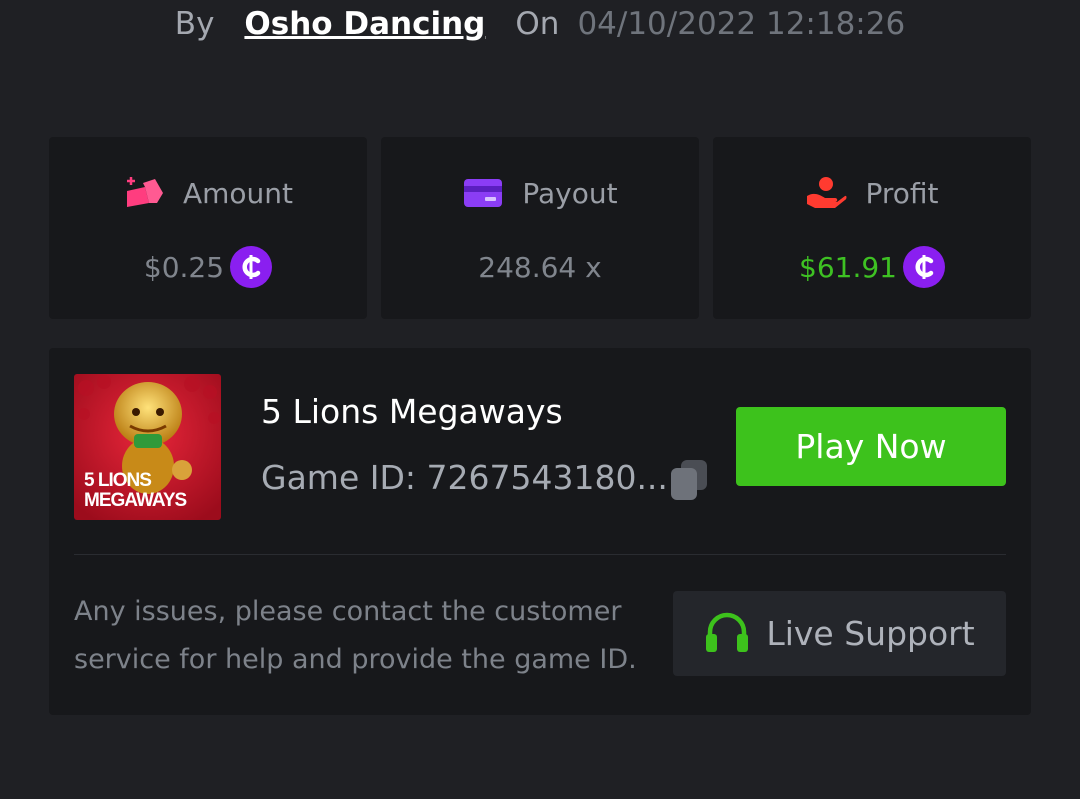 The width and height of the screenshot is (1080, 799). I want to click on live-support-button: Live Support, so click(839, 633).